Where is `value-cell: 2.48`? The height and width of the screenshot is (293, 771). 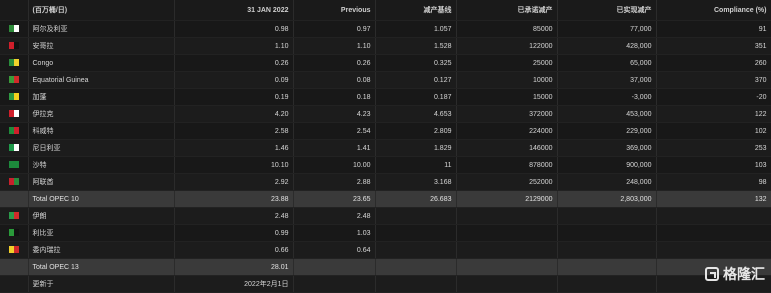 value-cell: 2.48 is located at coordinates (234, 216).